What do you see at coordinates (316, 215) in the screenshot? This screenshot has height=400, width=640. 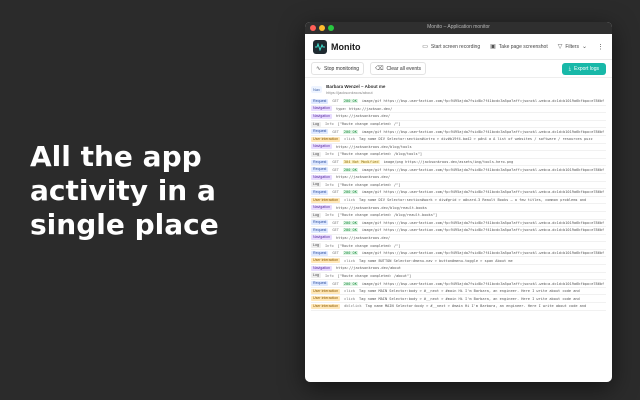 I see `event-type-badge: Log` at bounding box center [316, 215].